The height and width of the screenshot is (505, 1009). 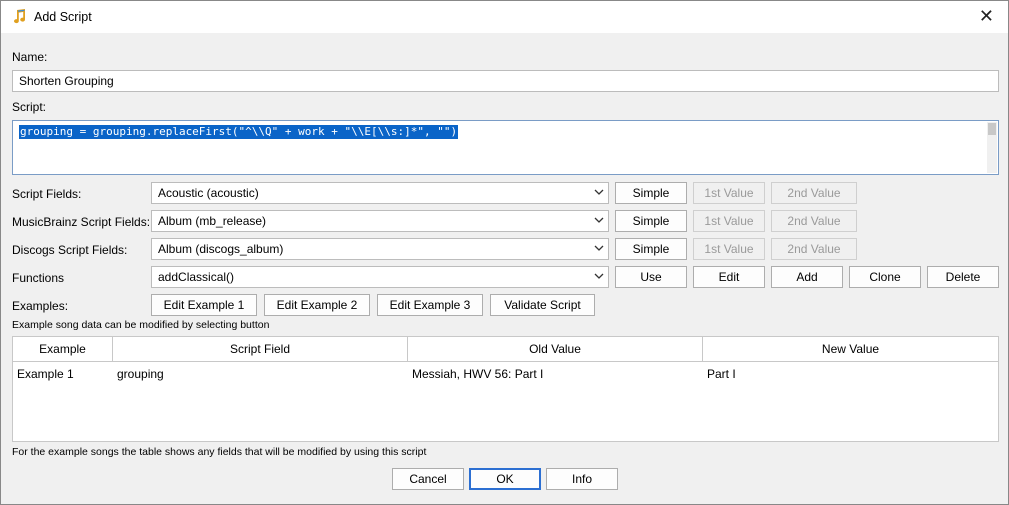 What do you see at coordinates (45, 374) in the screenshot?
I see `table-cell-example: Example 1` at bounding box center [45, 374].